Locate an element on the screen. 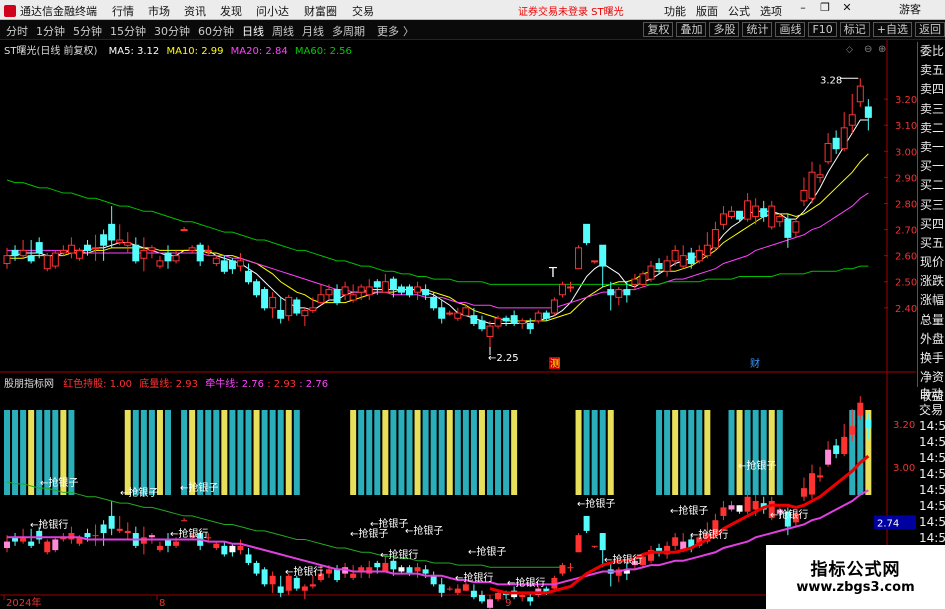 The image size is (945, 609). quote-field-10: 买五 is located at coordinates (931, 243).